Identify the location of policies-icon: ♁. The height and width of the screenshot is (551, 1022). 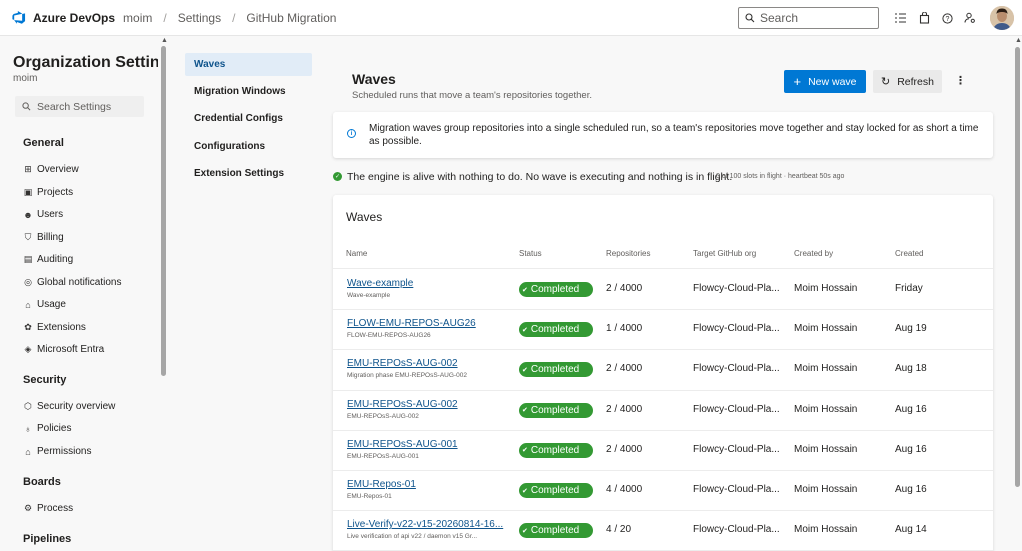
(28, 428).